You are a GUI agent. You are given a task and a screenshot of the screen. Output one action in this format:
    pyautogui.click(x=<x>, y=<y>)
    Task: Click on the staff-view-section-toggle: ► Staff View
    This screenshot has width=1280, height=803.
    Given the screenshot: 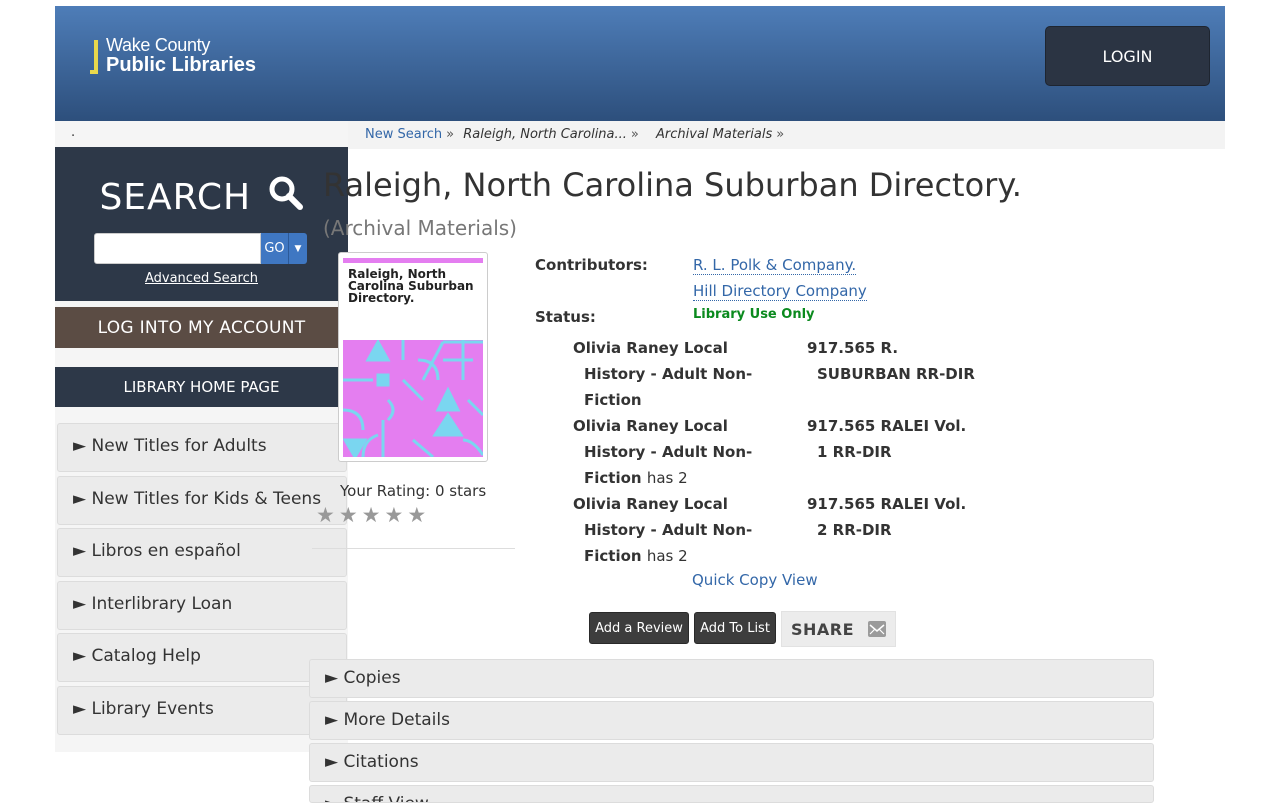 What is the action you would take?
    pyautogui.click(x=731, y=794)
    